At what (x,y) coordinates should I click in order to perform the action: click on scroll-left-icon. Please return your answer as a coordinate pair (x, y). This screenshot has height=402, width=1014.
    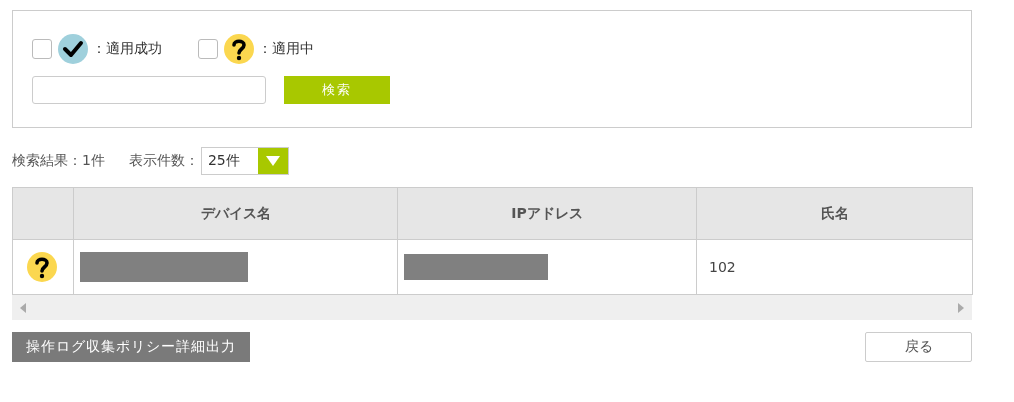
    Looking at the image, I should click on (23, 307).